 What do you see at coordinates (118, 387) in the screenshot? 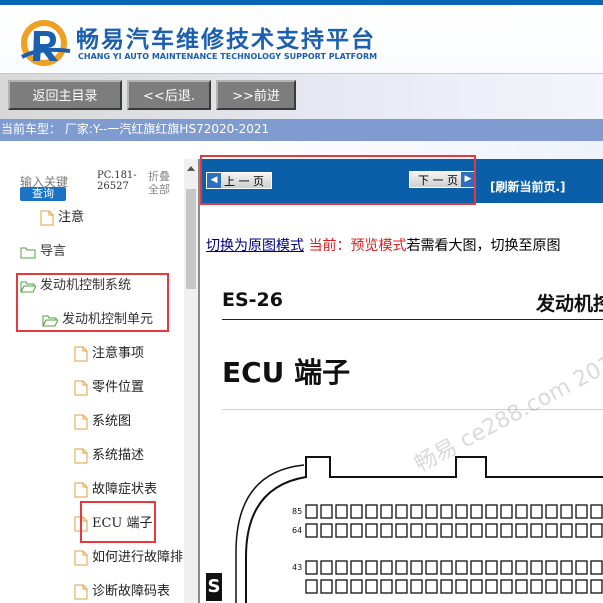
I see `tree-item-label: 零件位置` at bounding box center [118, 387].